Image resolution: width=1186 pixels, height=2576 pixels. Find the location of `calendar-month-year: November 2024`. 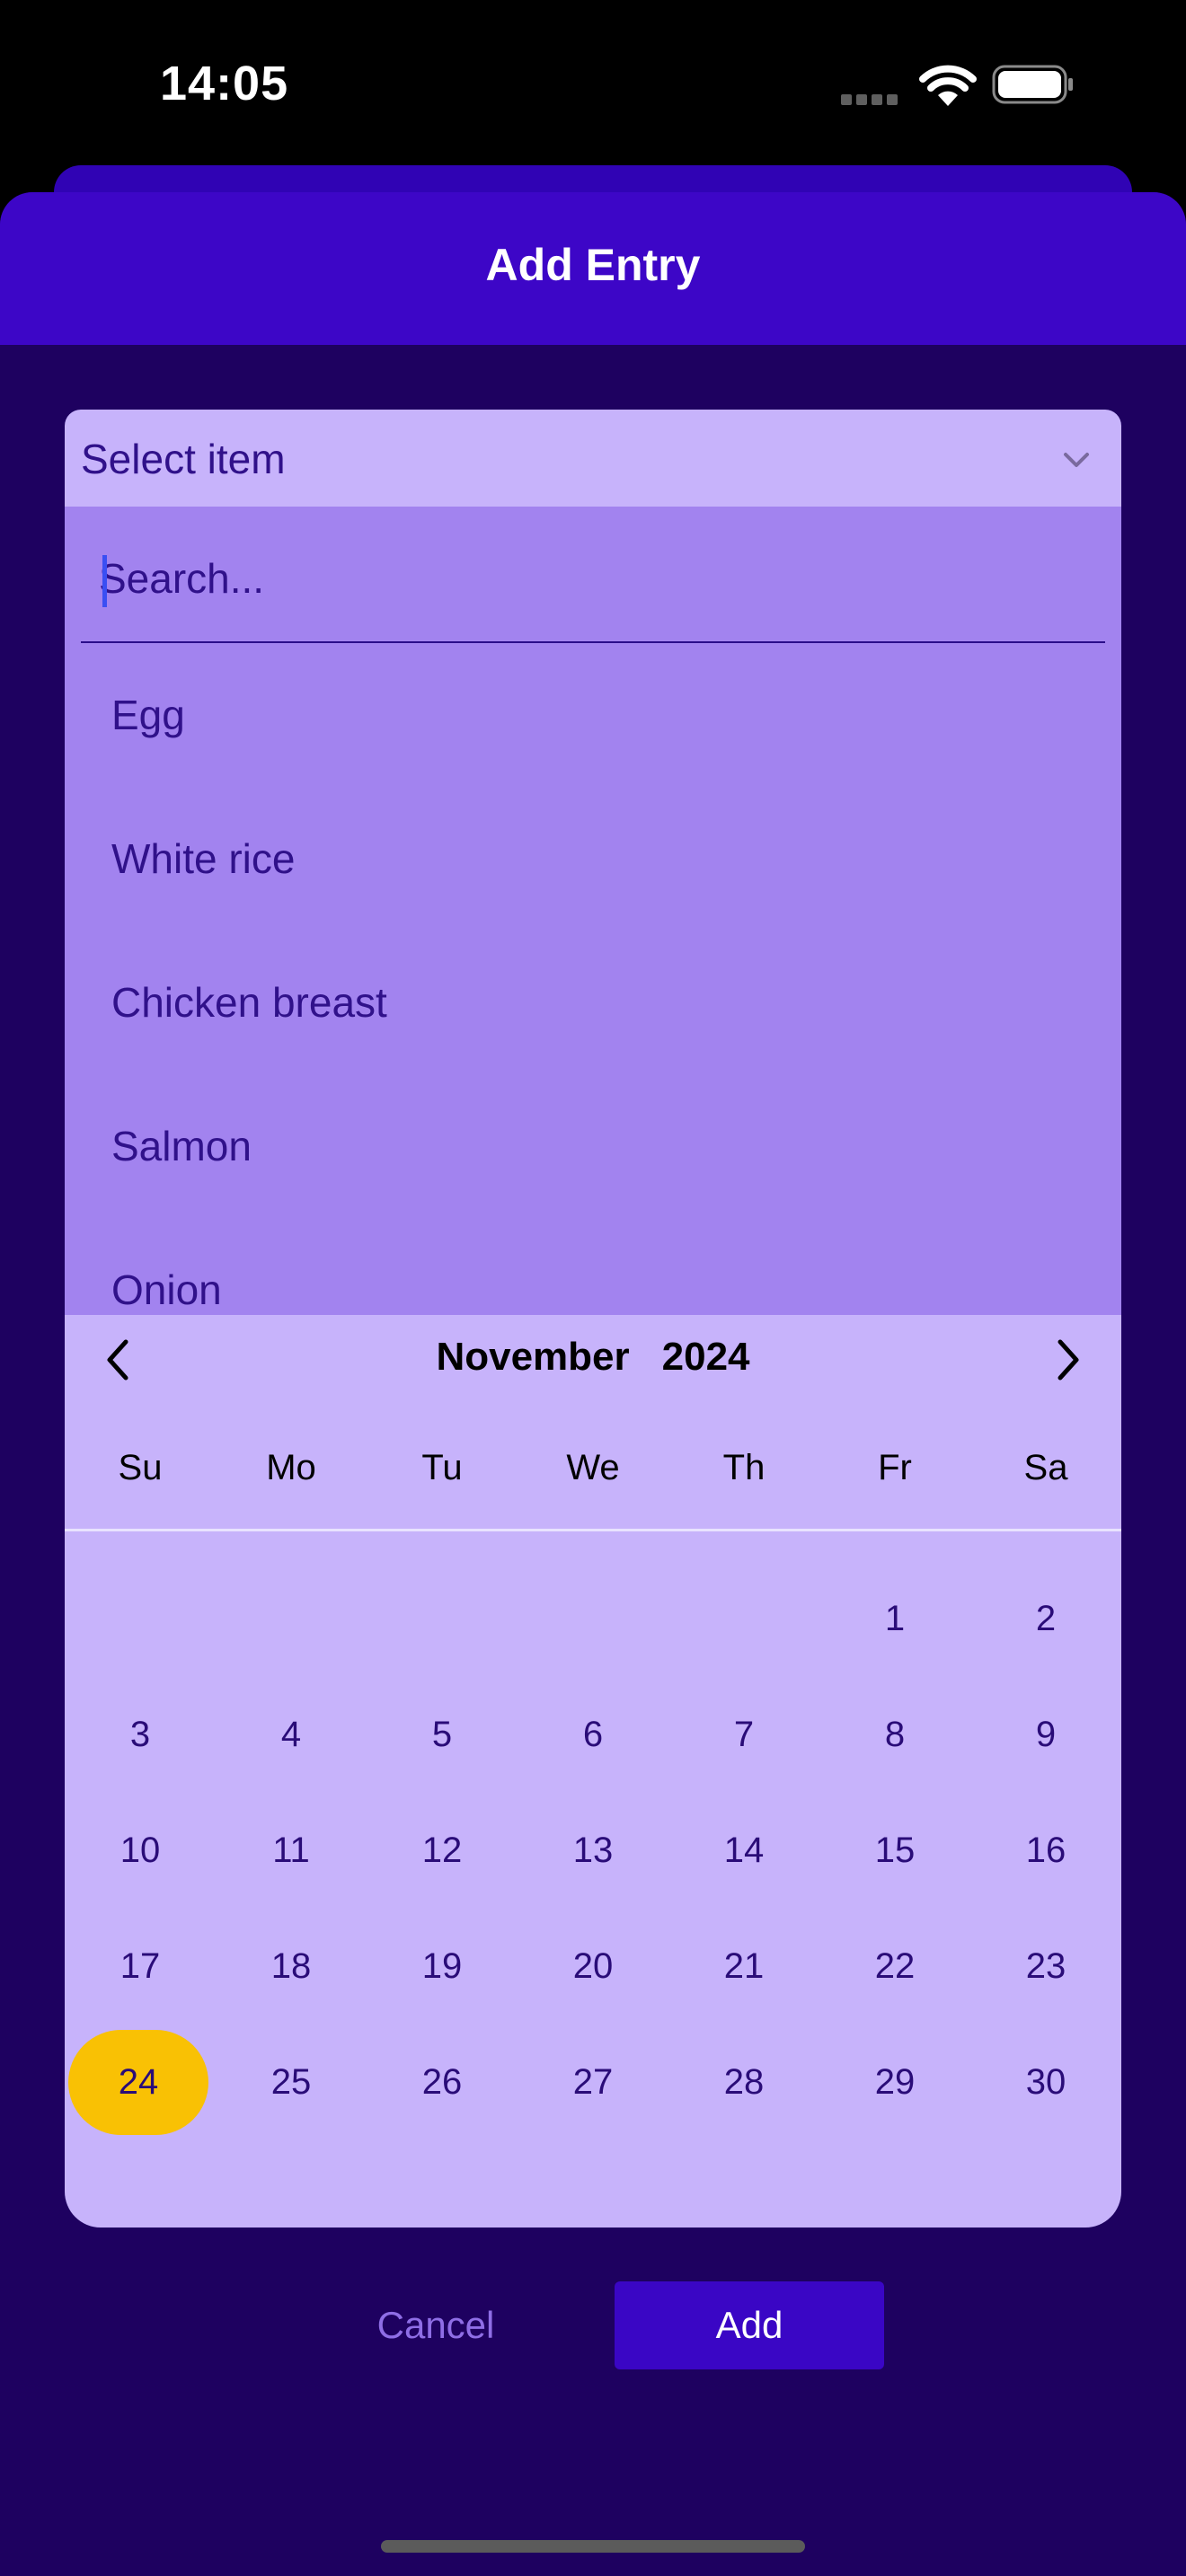

calendar-month-year: November 2024 is located at coordinates (593, 1357).